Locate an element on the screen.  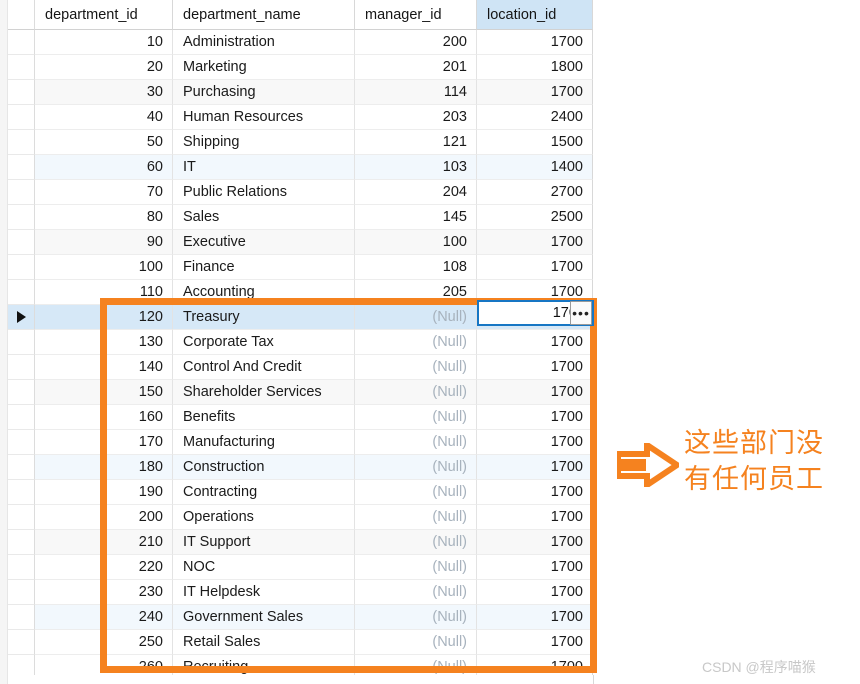
cell-department-id: 180 is located at coordinates (104, 467).